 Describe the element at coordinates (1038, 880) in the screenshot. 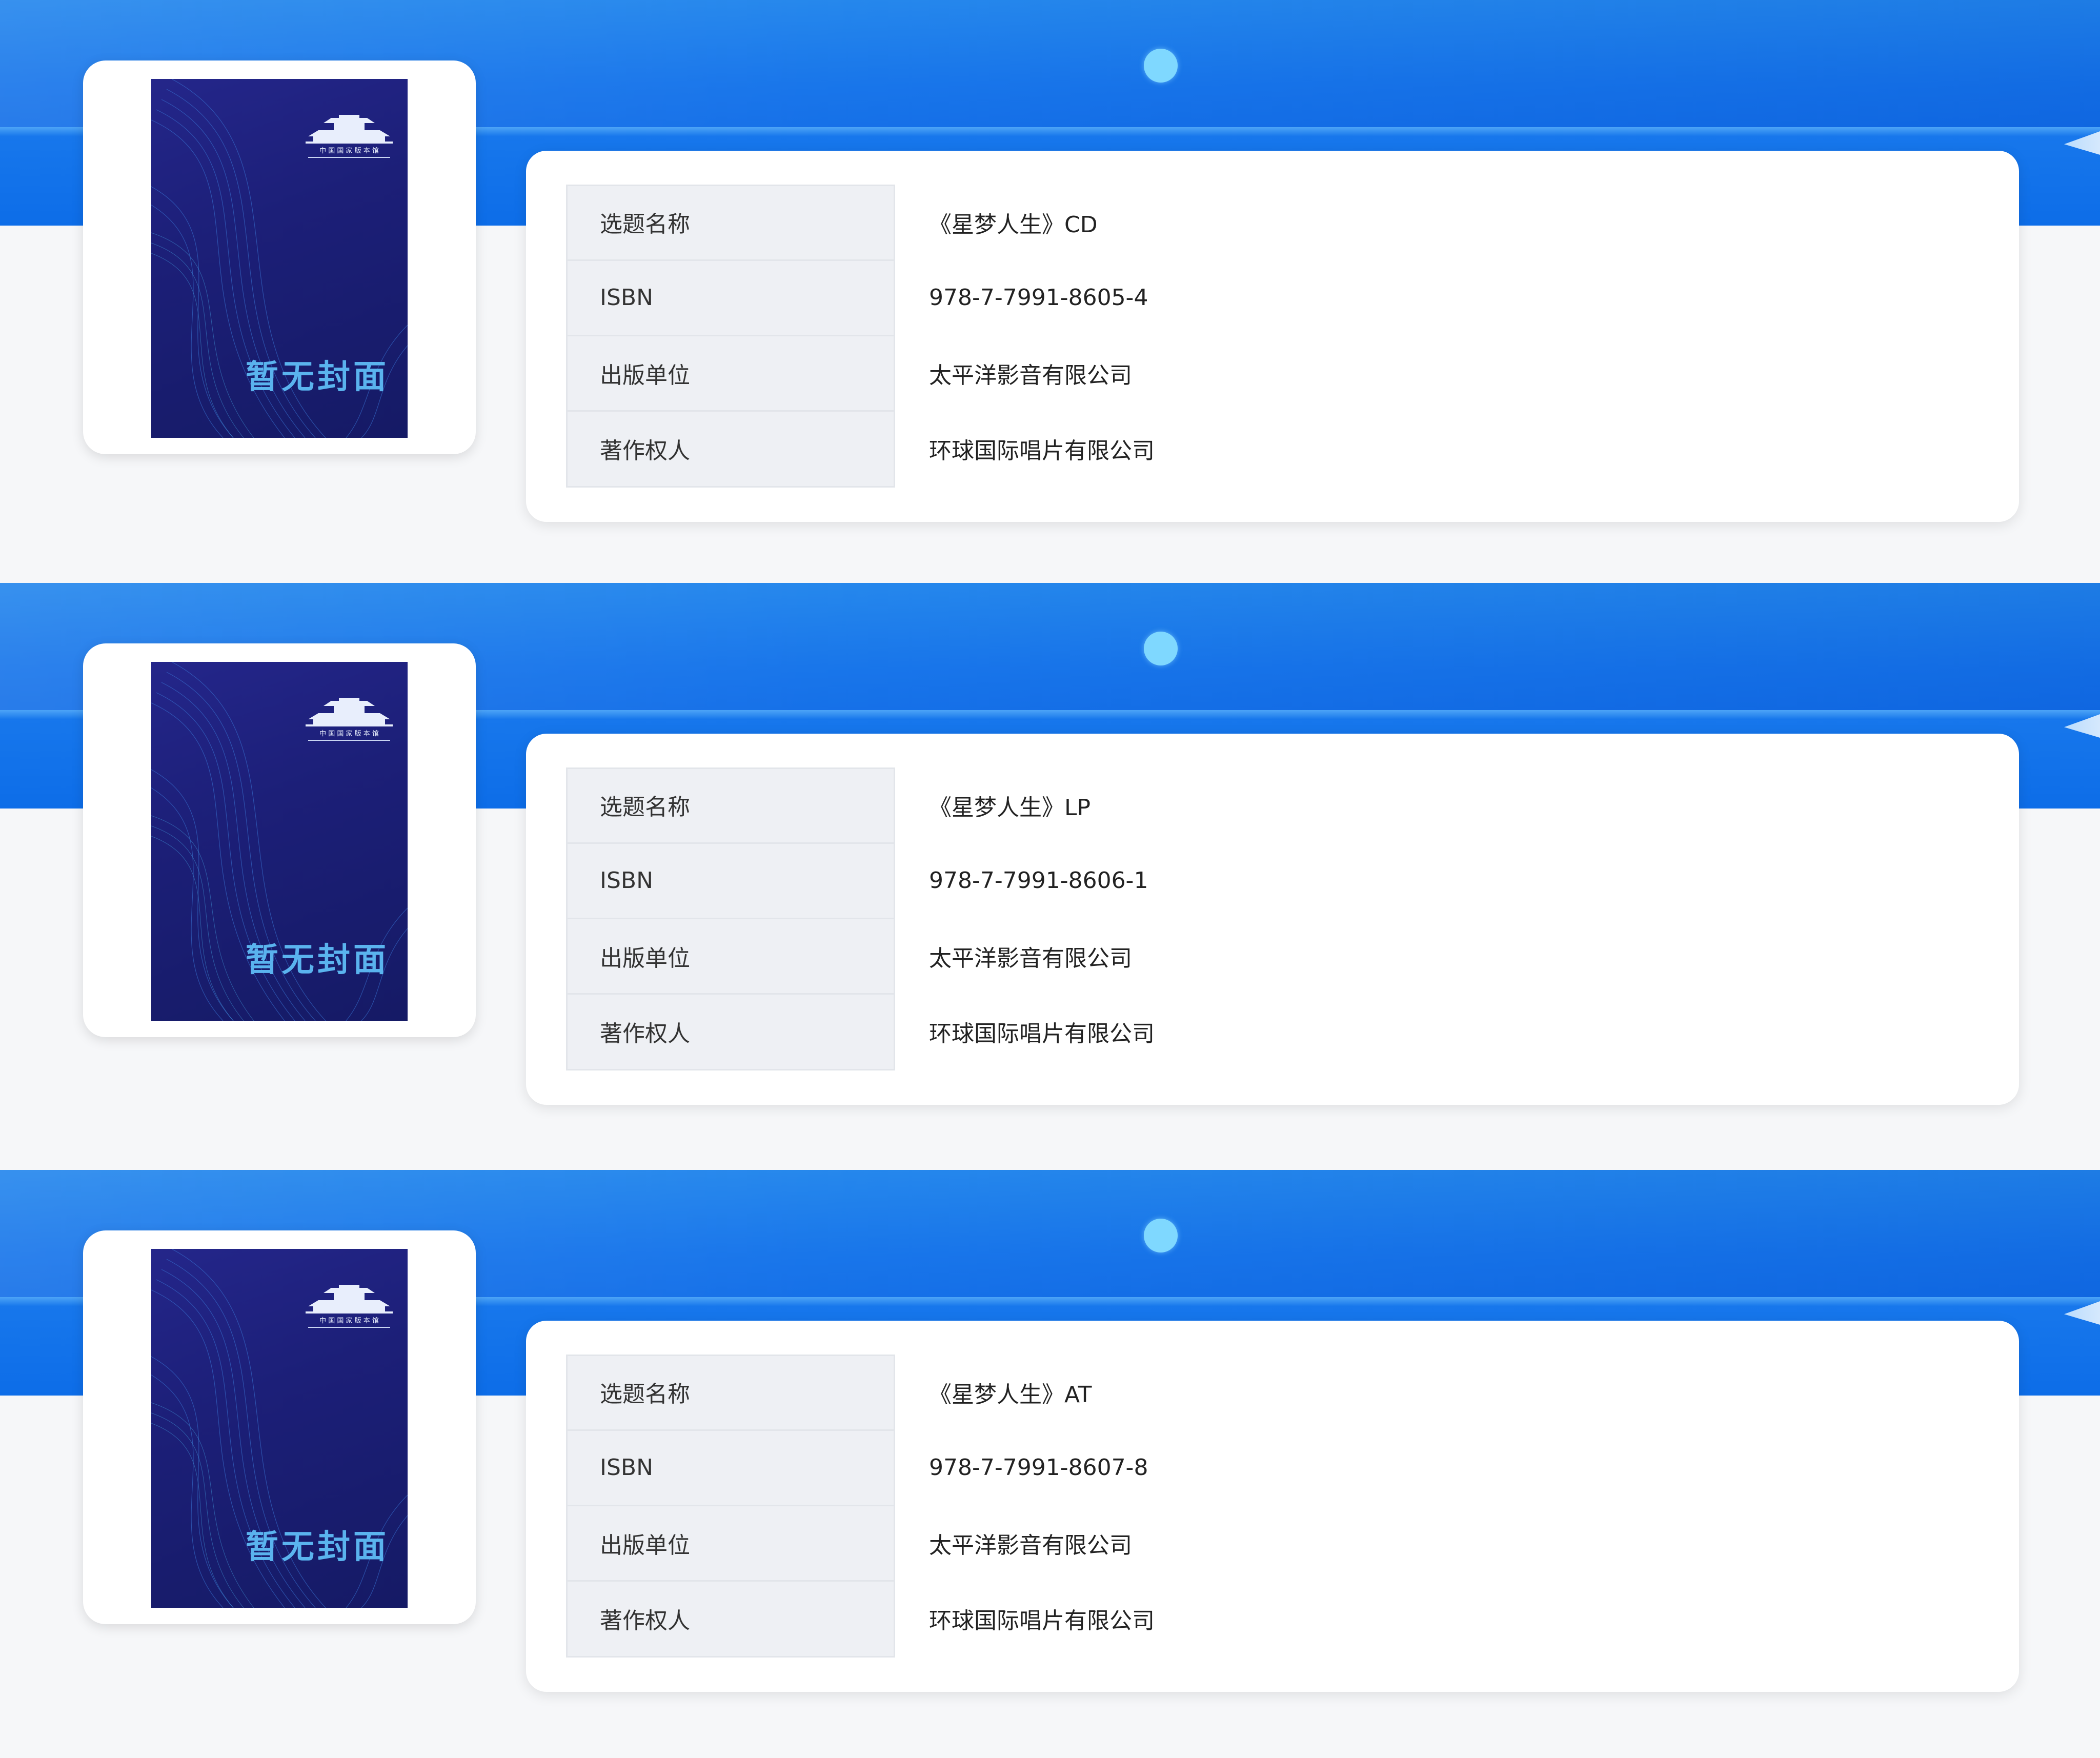

I see `field-value-isbn: 978-7-7991-8606-1` at that location.